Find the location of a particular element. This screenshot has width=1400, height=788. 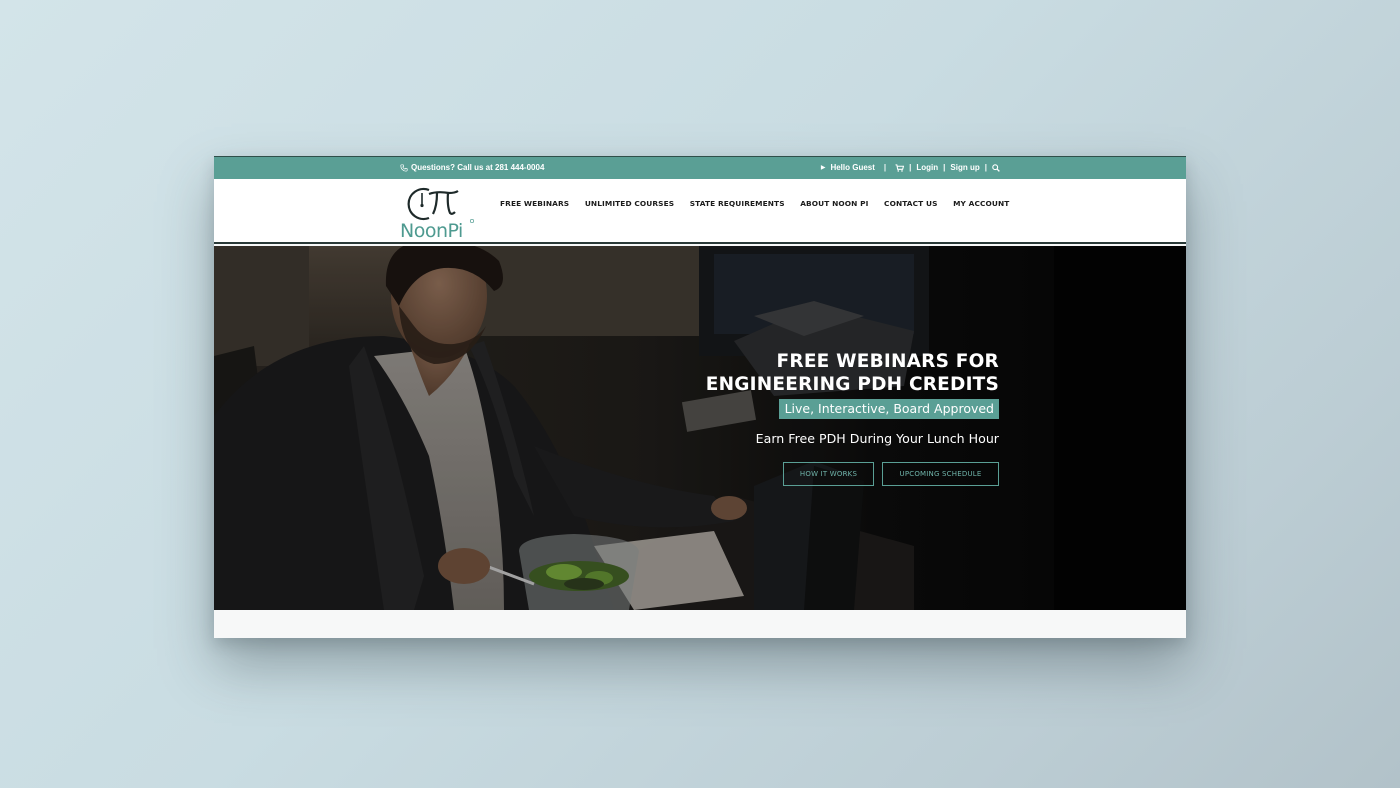

logo-text: NoonPi is located at coordinates (431, 231).